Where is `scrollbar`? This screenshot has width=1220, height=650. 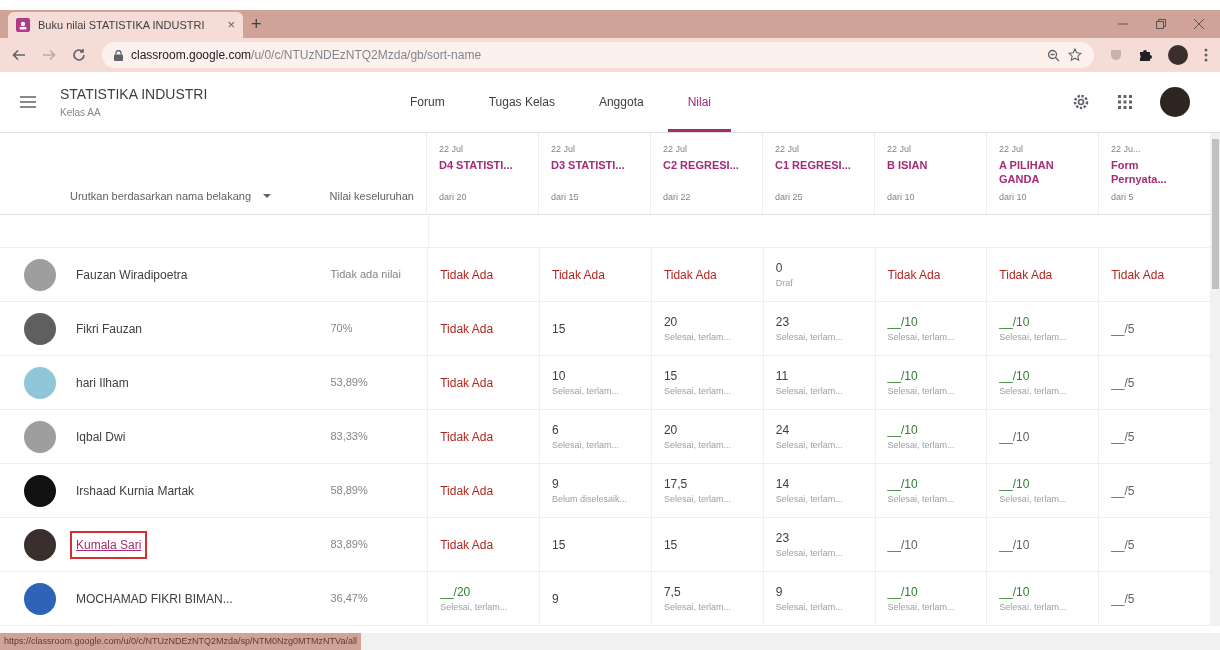 scrollbar is located at coordinates (1215, 379).